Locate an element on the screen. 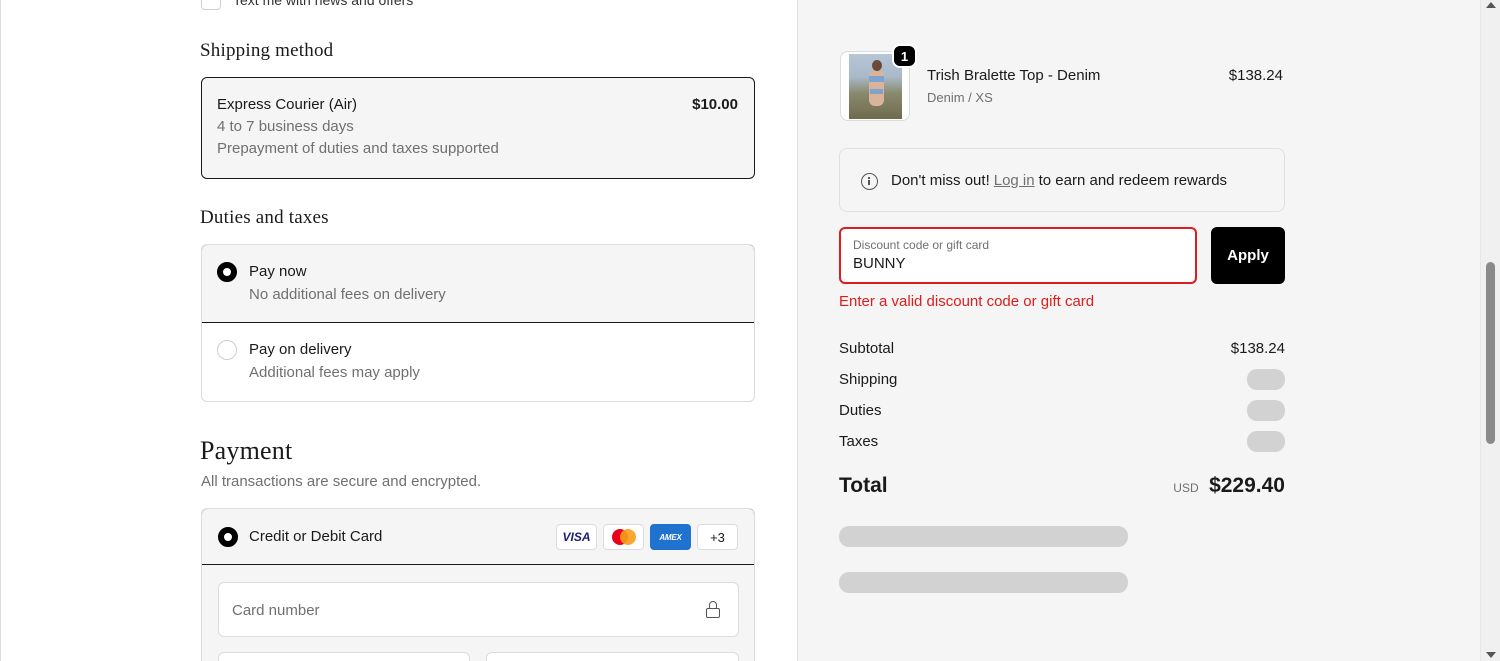 The height and width of the screenshot is (661, 1500). shipping-method-title: Shipping method is located at coordinates (267, 50).